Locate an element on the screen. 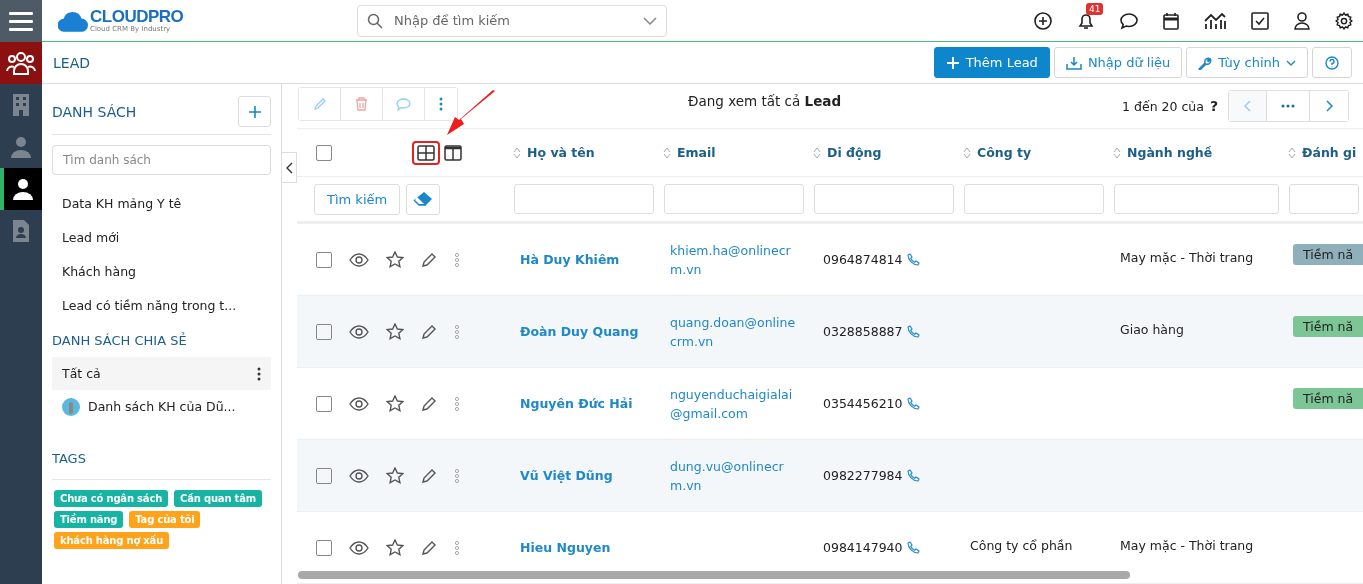 This screenshot has height=584, width=1363. menu-icon is located at coordinates (21, 21).